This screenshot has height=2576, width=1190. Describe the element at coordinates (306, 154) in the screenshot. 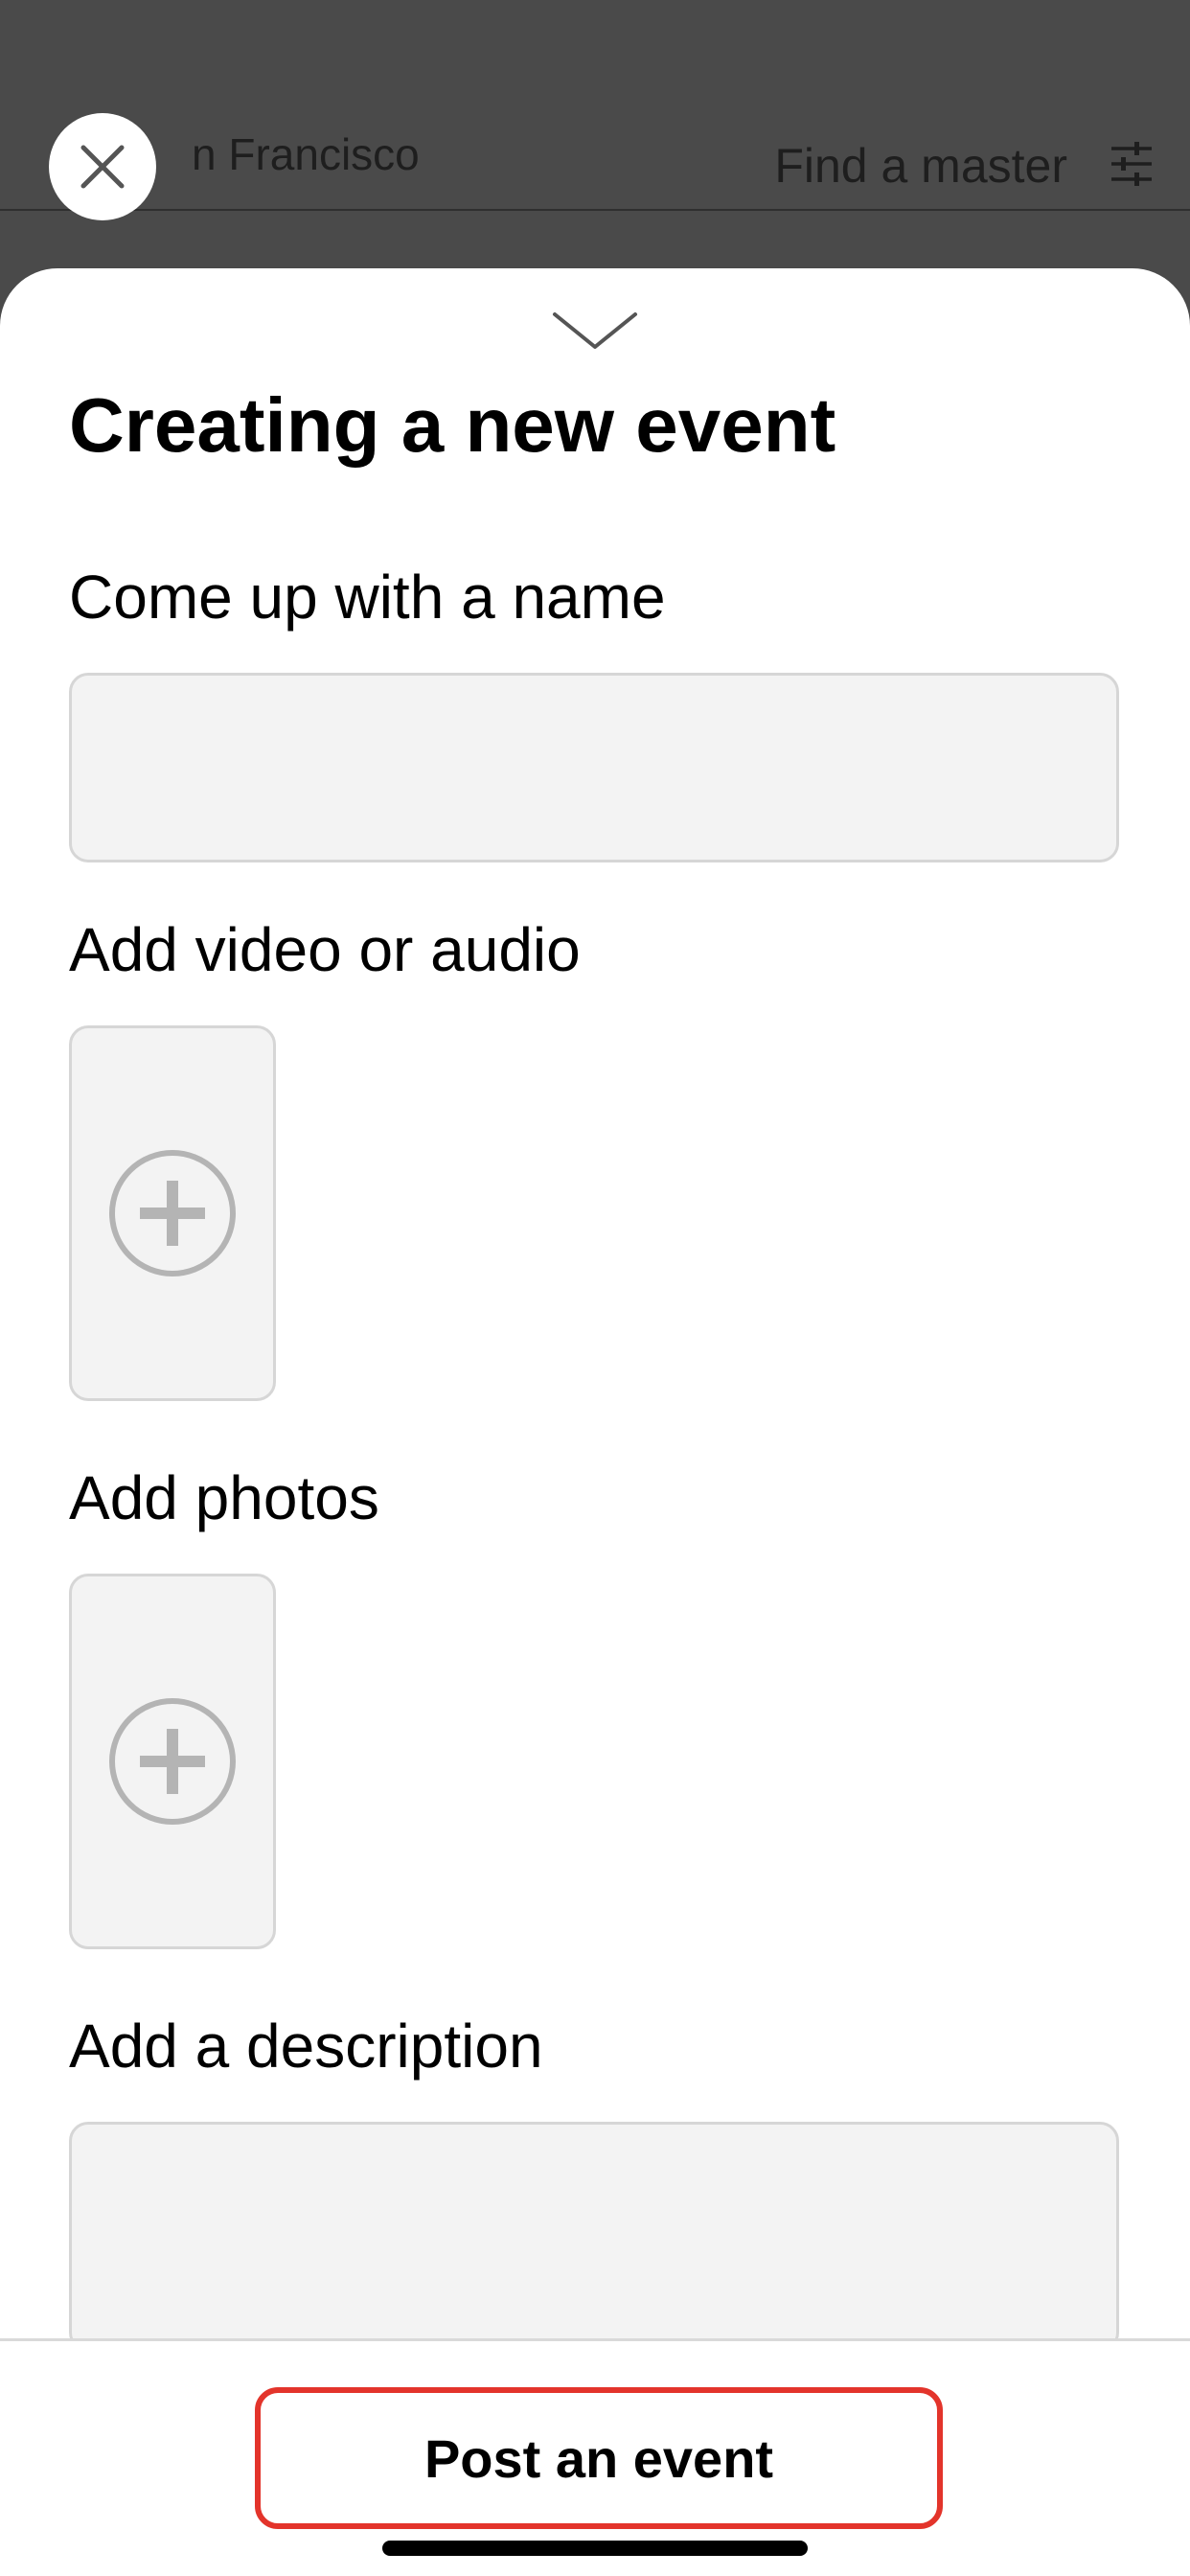

I see `location-label: n Francisco` at that location.